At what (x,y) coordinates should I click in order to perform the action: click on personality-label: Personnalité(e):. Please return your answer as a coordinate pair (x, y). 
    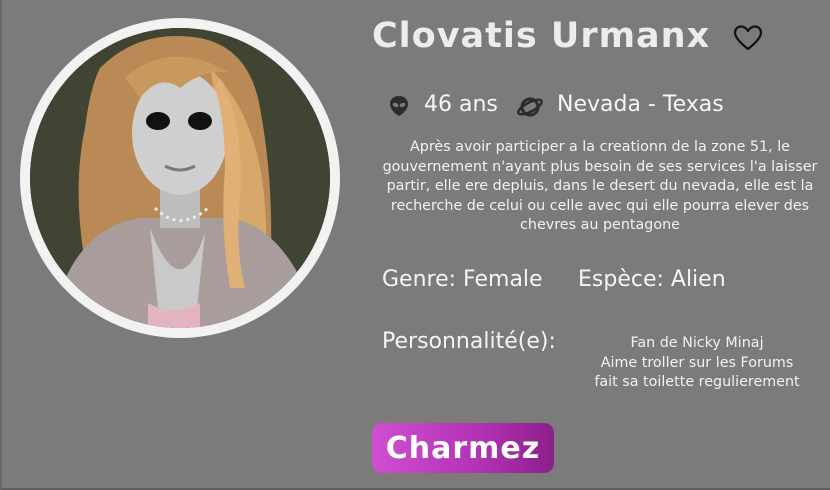
    Looking at the image, I should click on (469, 341).